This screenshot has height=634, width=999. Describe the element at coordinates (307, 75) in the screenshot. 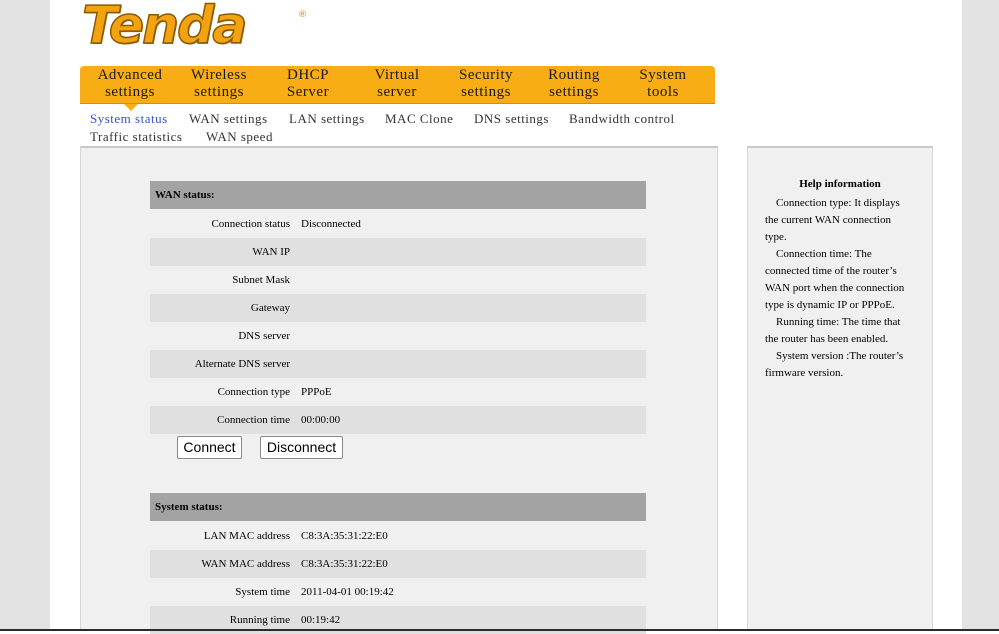

I see `nav-label-line1: DHCP` at that location.